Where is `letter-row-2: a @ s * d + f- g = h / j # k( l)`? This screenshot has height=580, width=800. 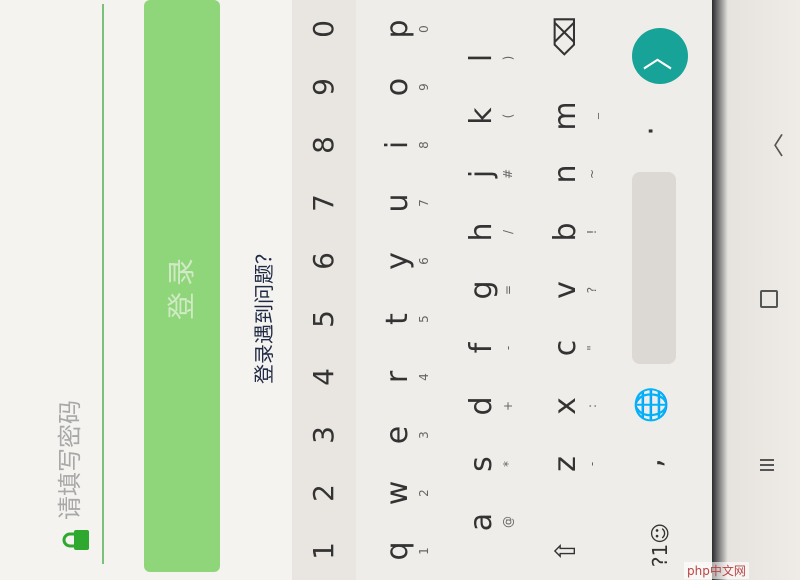
letter-row-2: a @ s * d + f- g = h / j # k( l) is located at coordinates (490, 290).